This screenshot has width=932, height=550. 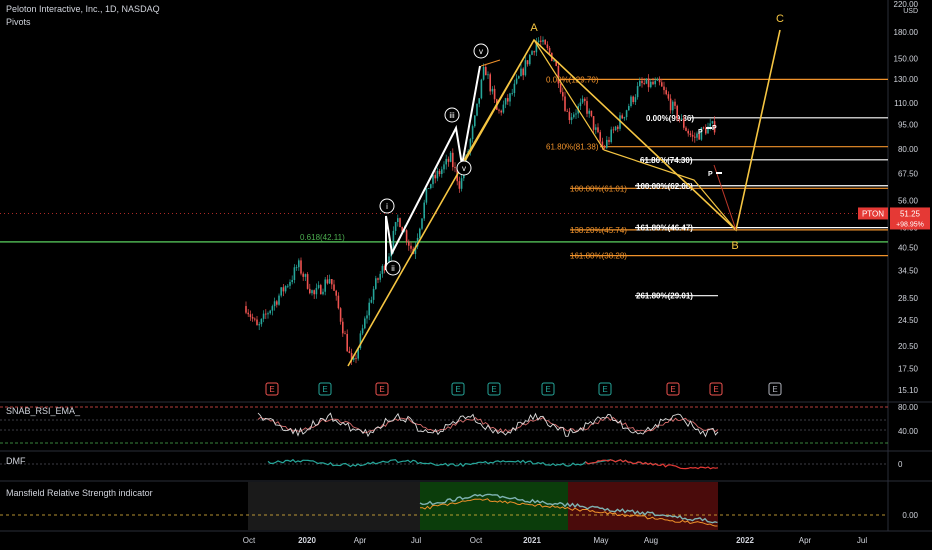 I want to click on wave-label-i-text: i, so click(x=387, y=206).